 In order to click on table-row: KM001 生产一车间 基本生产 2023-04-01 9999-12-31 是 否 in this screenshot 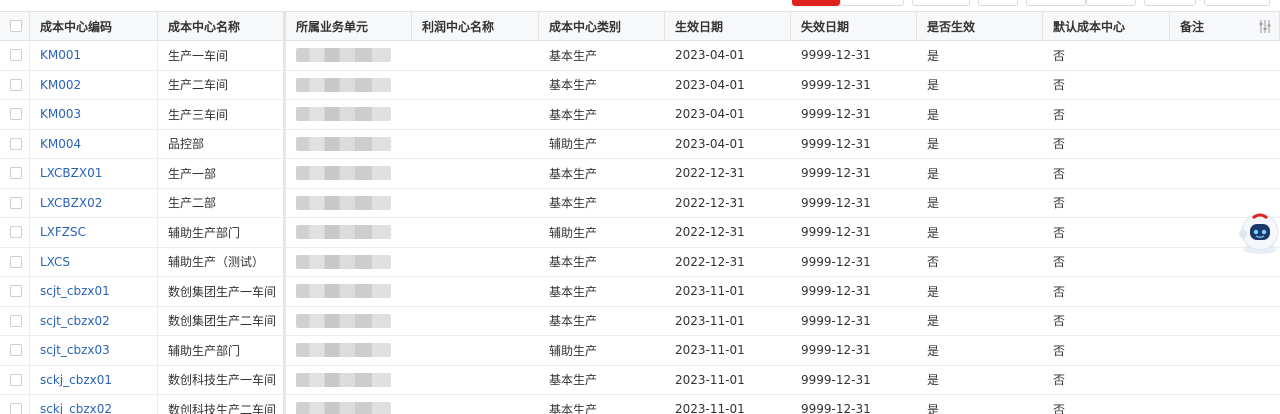, I will do `click(640, 56)`.